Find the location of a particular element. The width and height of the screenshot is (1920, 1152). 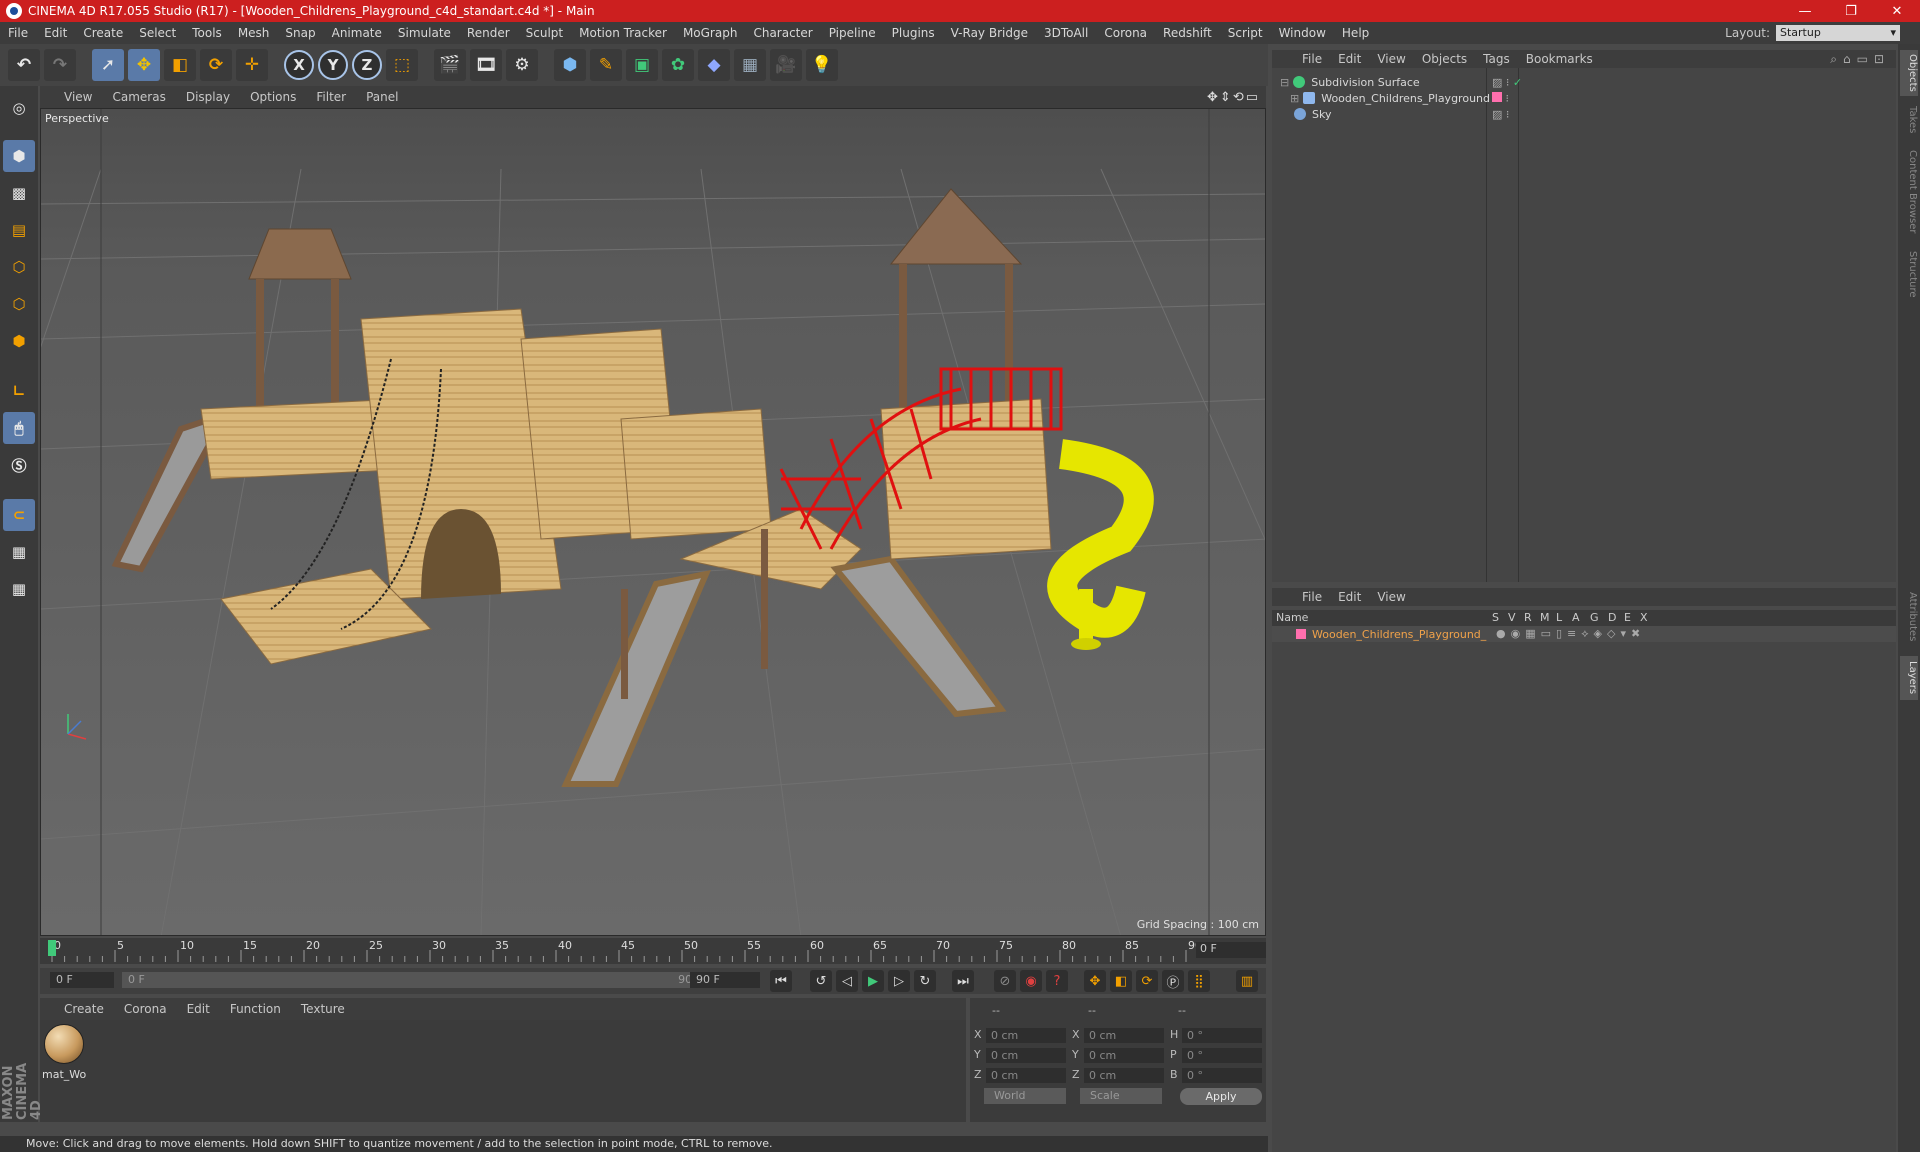

layer-menu-view: View is located at coordinates (1391, 597).